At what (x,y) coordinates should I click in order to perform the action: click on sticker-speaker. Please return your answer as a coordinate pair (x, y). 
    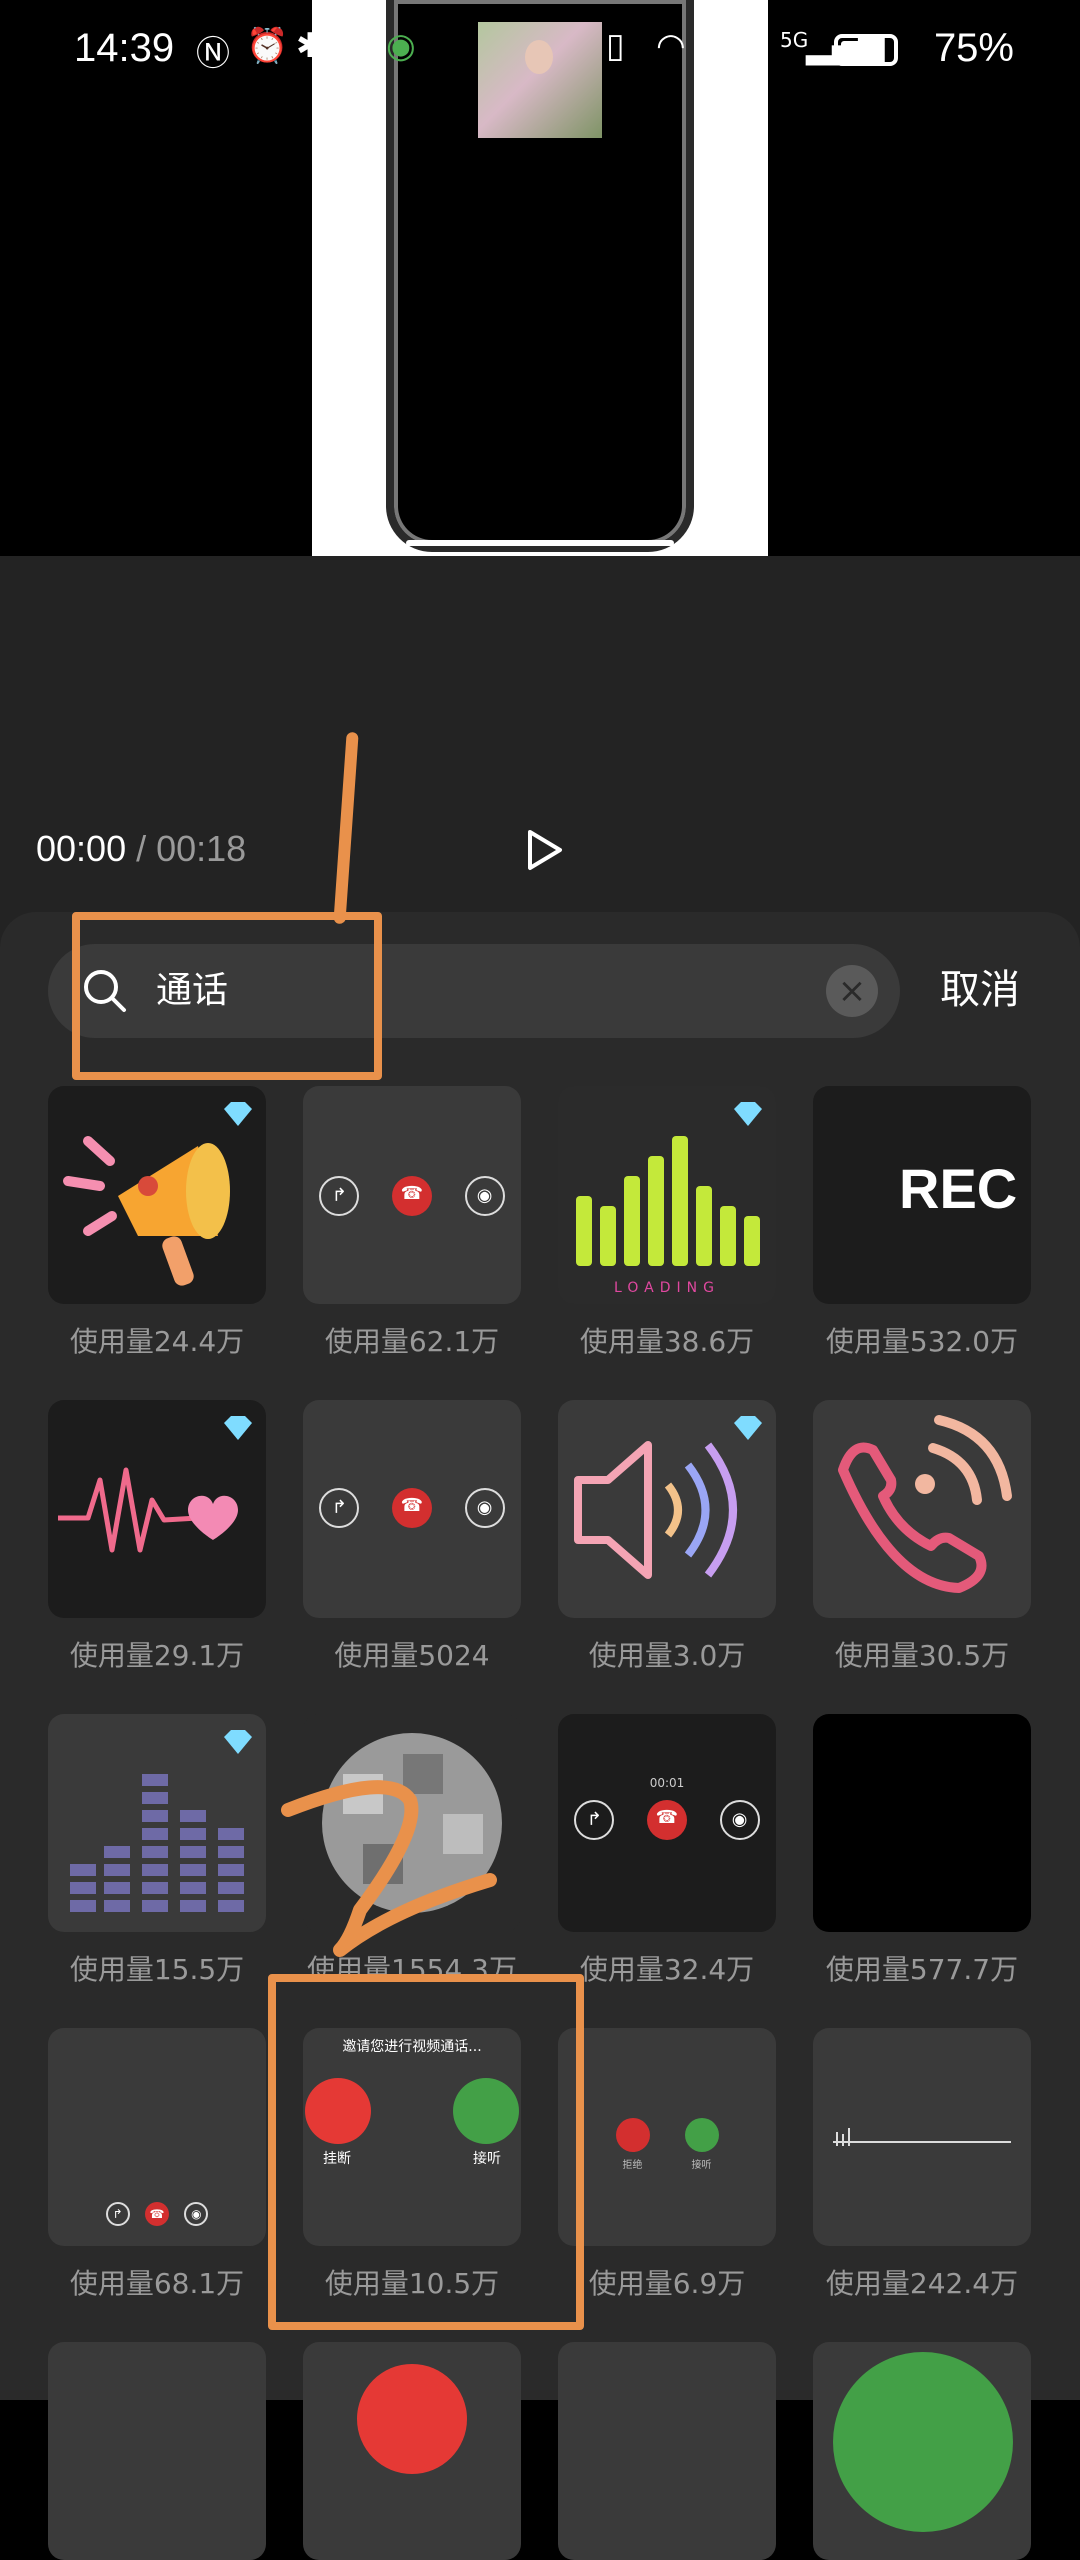
    Looking at the image, I should click on (667, 1509).